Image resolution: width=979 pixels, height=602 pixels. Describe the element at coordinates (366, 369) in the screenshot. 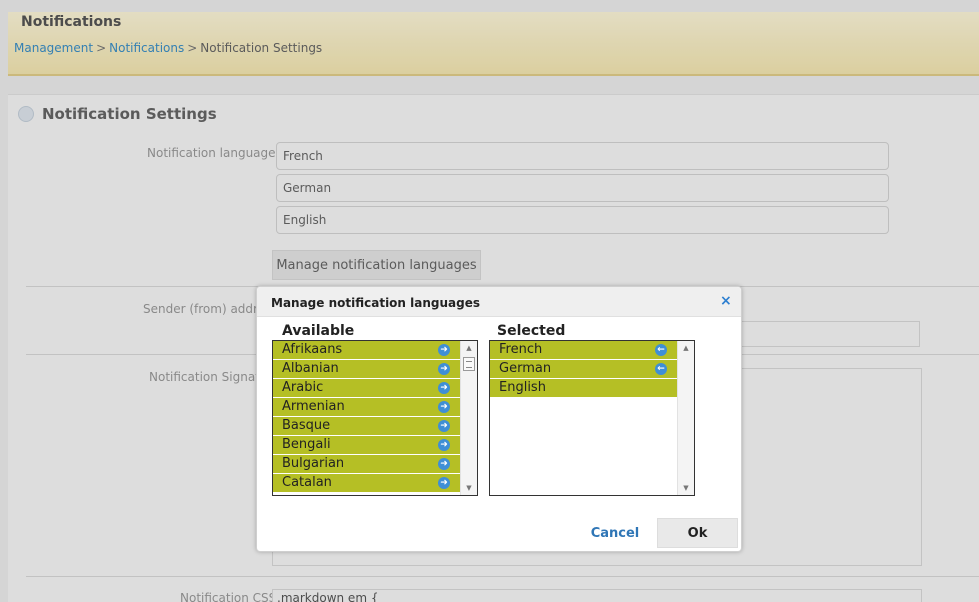

I see `list-item: Albanian ➜` at that location.